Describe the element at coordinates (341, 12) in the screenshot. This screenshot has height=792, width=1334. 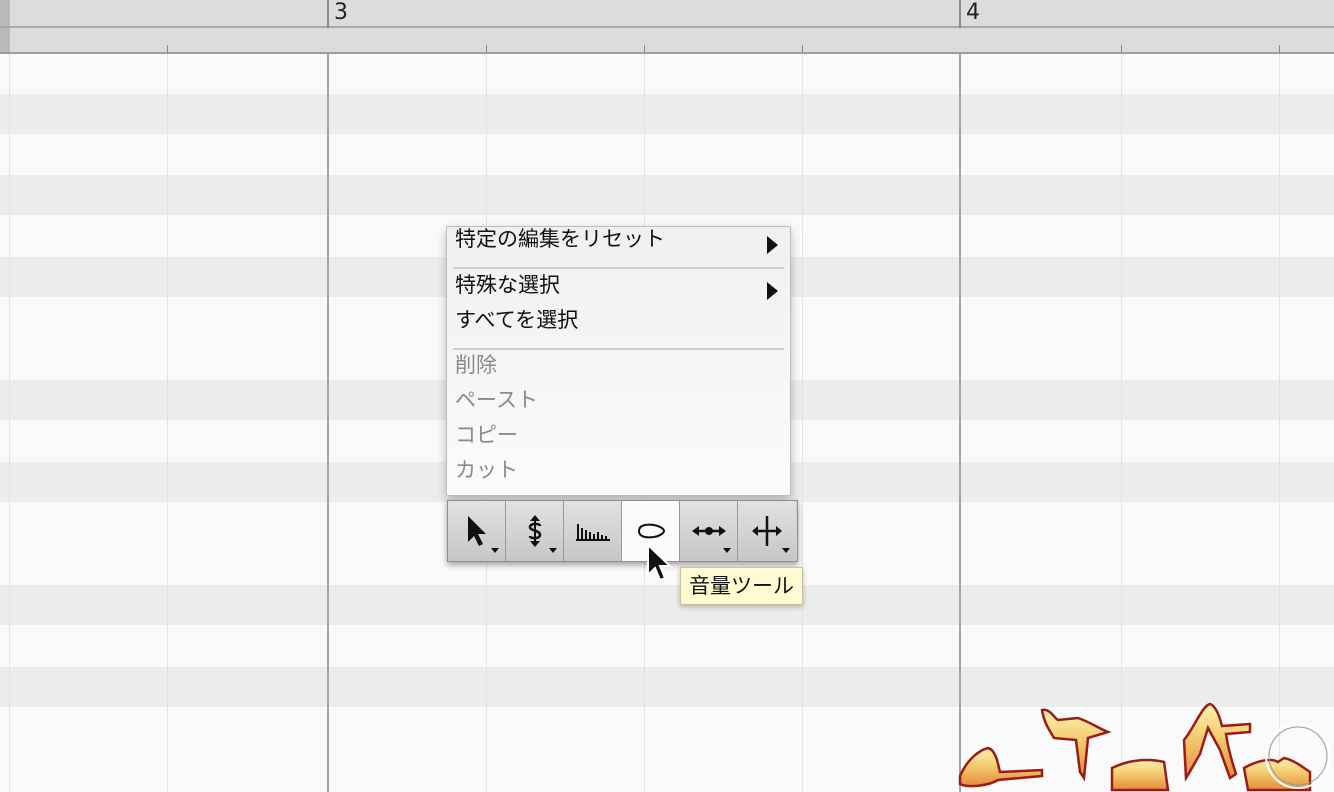
I see `bar-3-number: 3` at that location.